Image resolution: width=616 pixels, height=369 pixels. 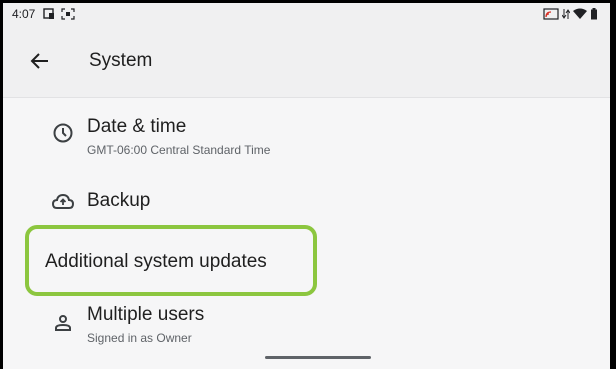 I want to click on wifi-icon, so click(x=580, y=16).